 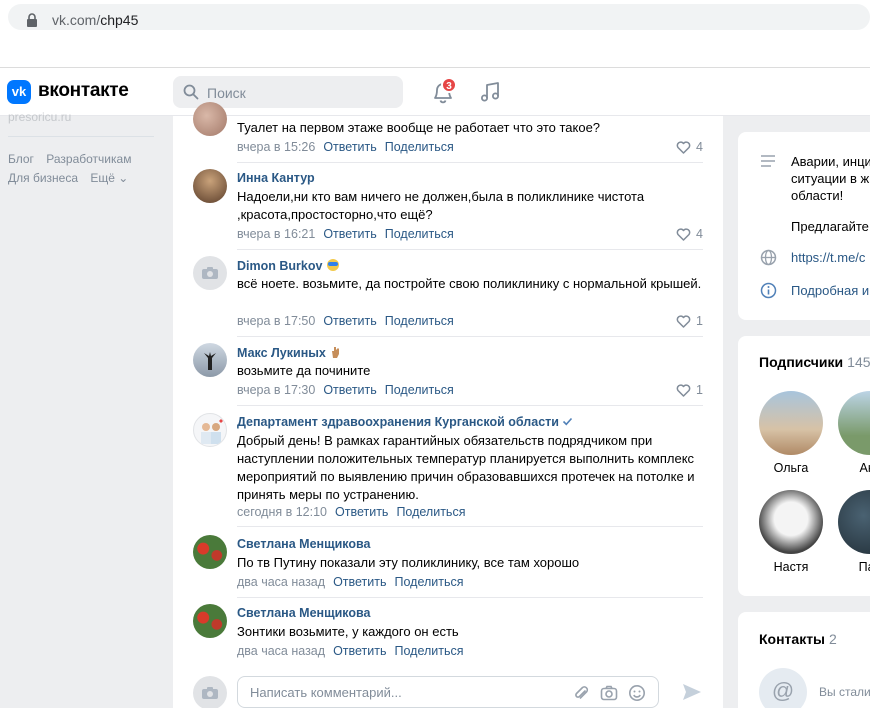 I want to click on subscriber-name: Ольга, so click(x=791, y=468).